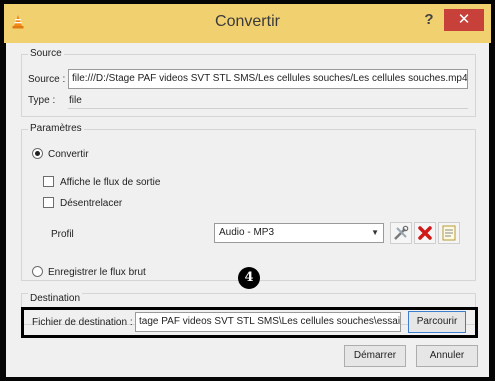 Image resolution: width=495 pixels, height=381 pixels. I want to click on destination-highlight-box, so click(249, 322).